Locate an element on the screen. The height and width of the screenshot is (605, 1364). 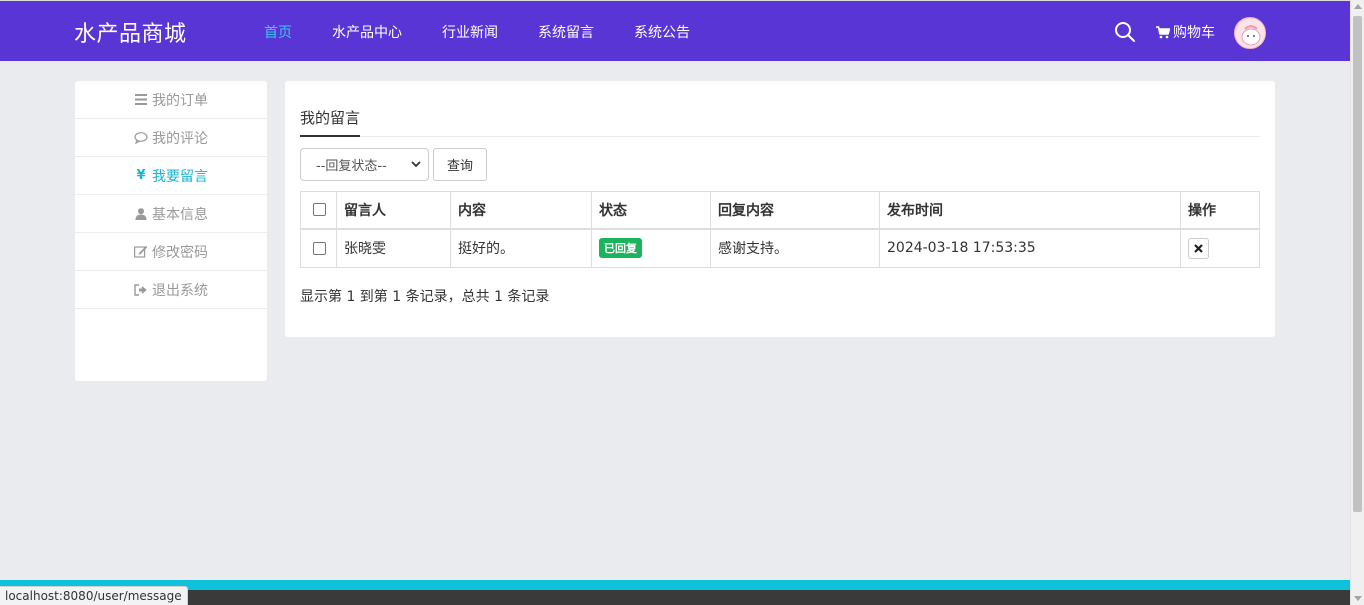
reply-status-selected: --回复状态-- is located at coordinates (351, 166).